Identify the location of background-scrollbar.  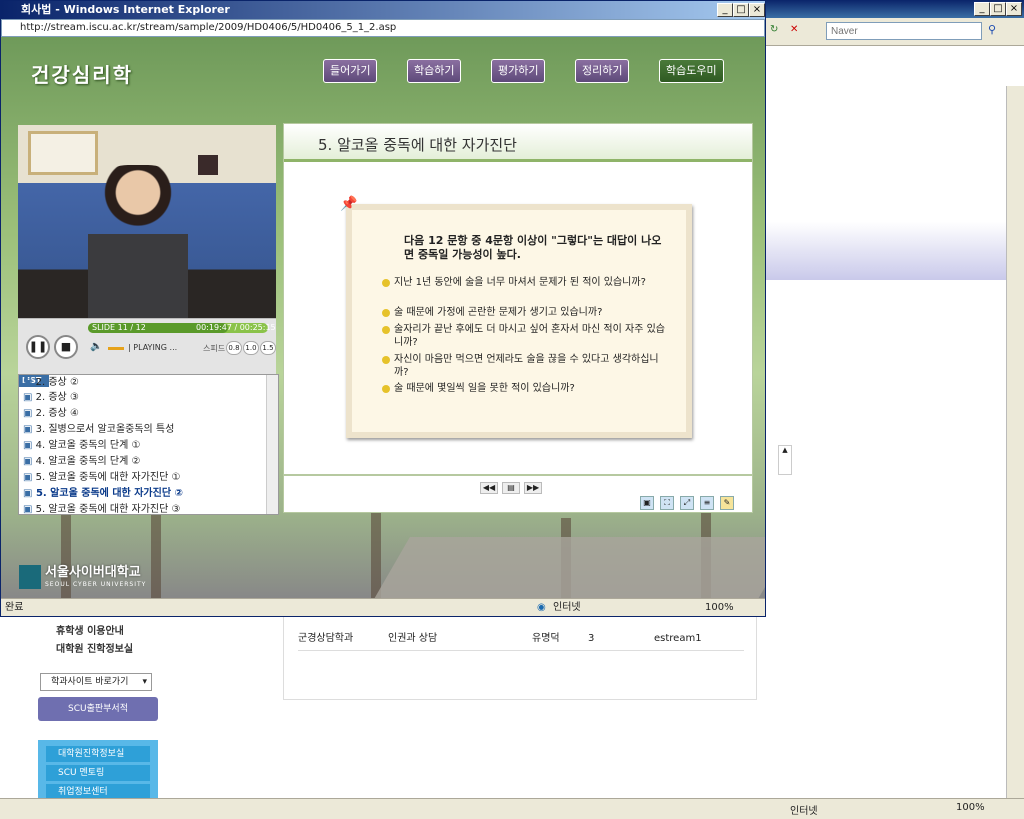
(1015, 442).